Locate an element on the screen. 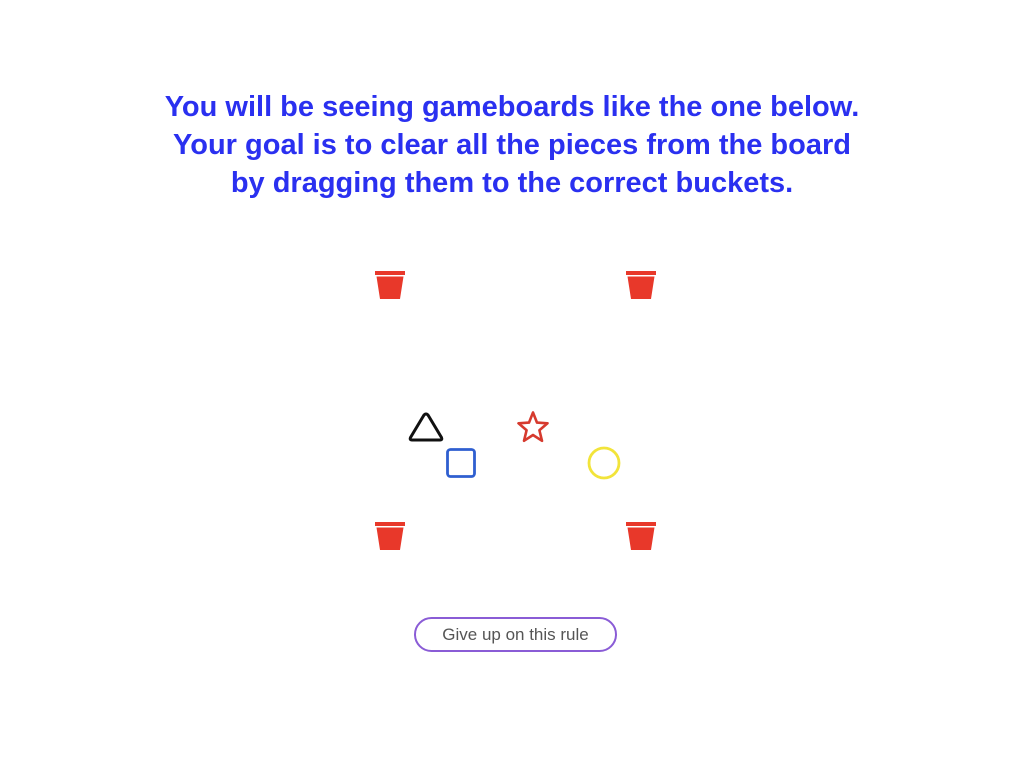  blue-square-piece is located at coordinates (461, 463).